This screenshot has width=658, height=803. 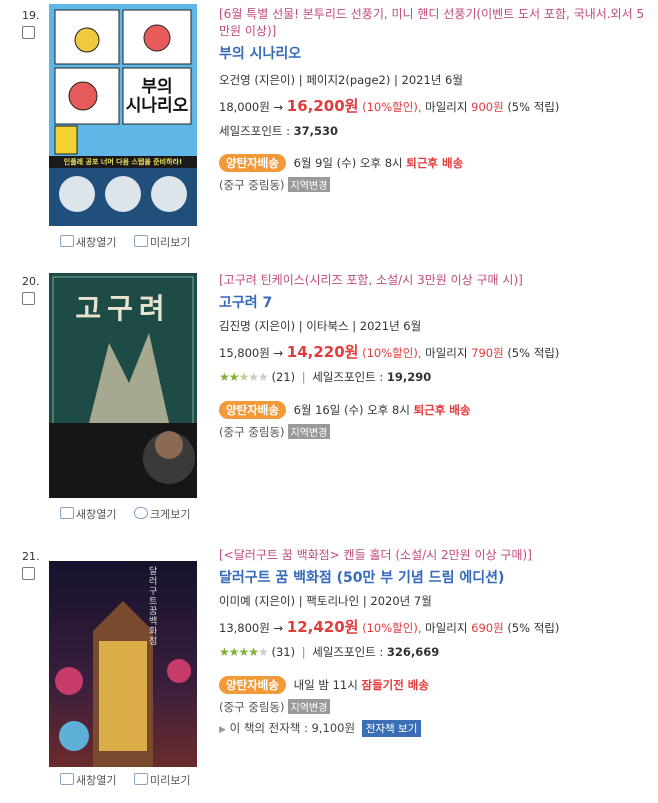 What do you see at coordinates (320, 326) in the screenshot?
I see `book-meta: 김진명 (지은이) | 이타북스 | 2021년 6월` at bounding box center [320, 326].